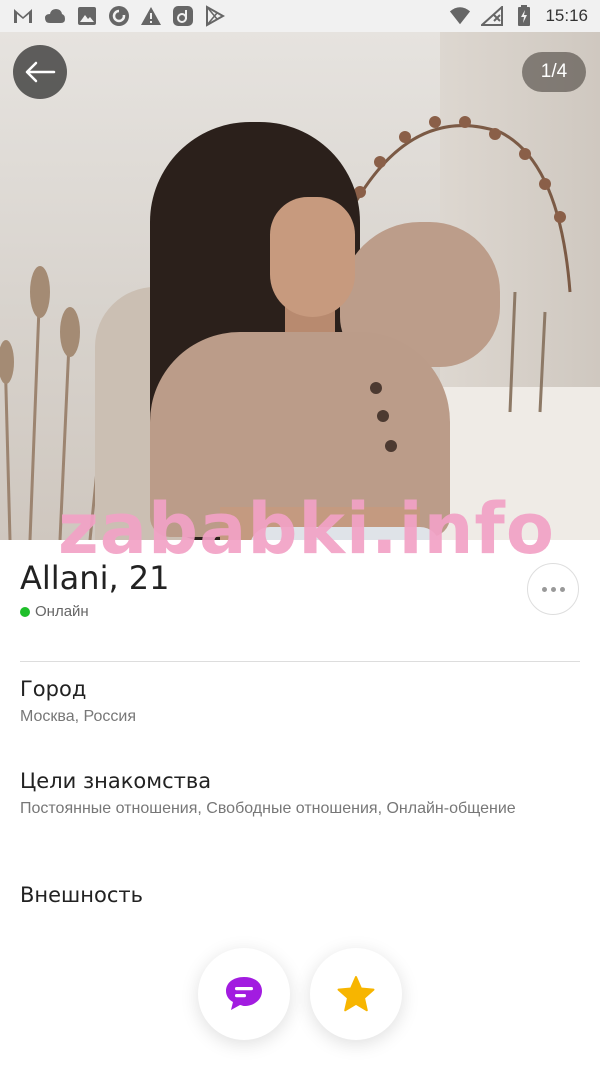 The width and height of the screenshot is (600, 1067). I want to click on section-title-appearance: Внешность, so click(82, 895).